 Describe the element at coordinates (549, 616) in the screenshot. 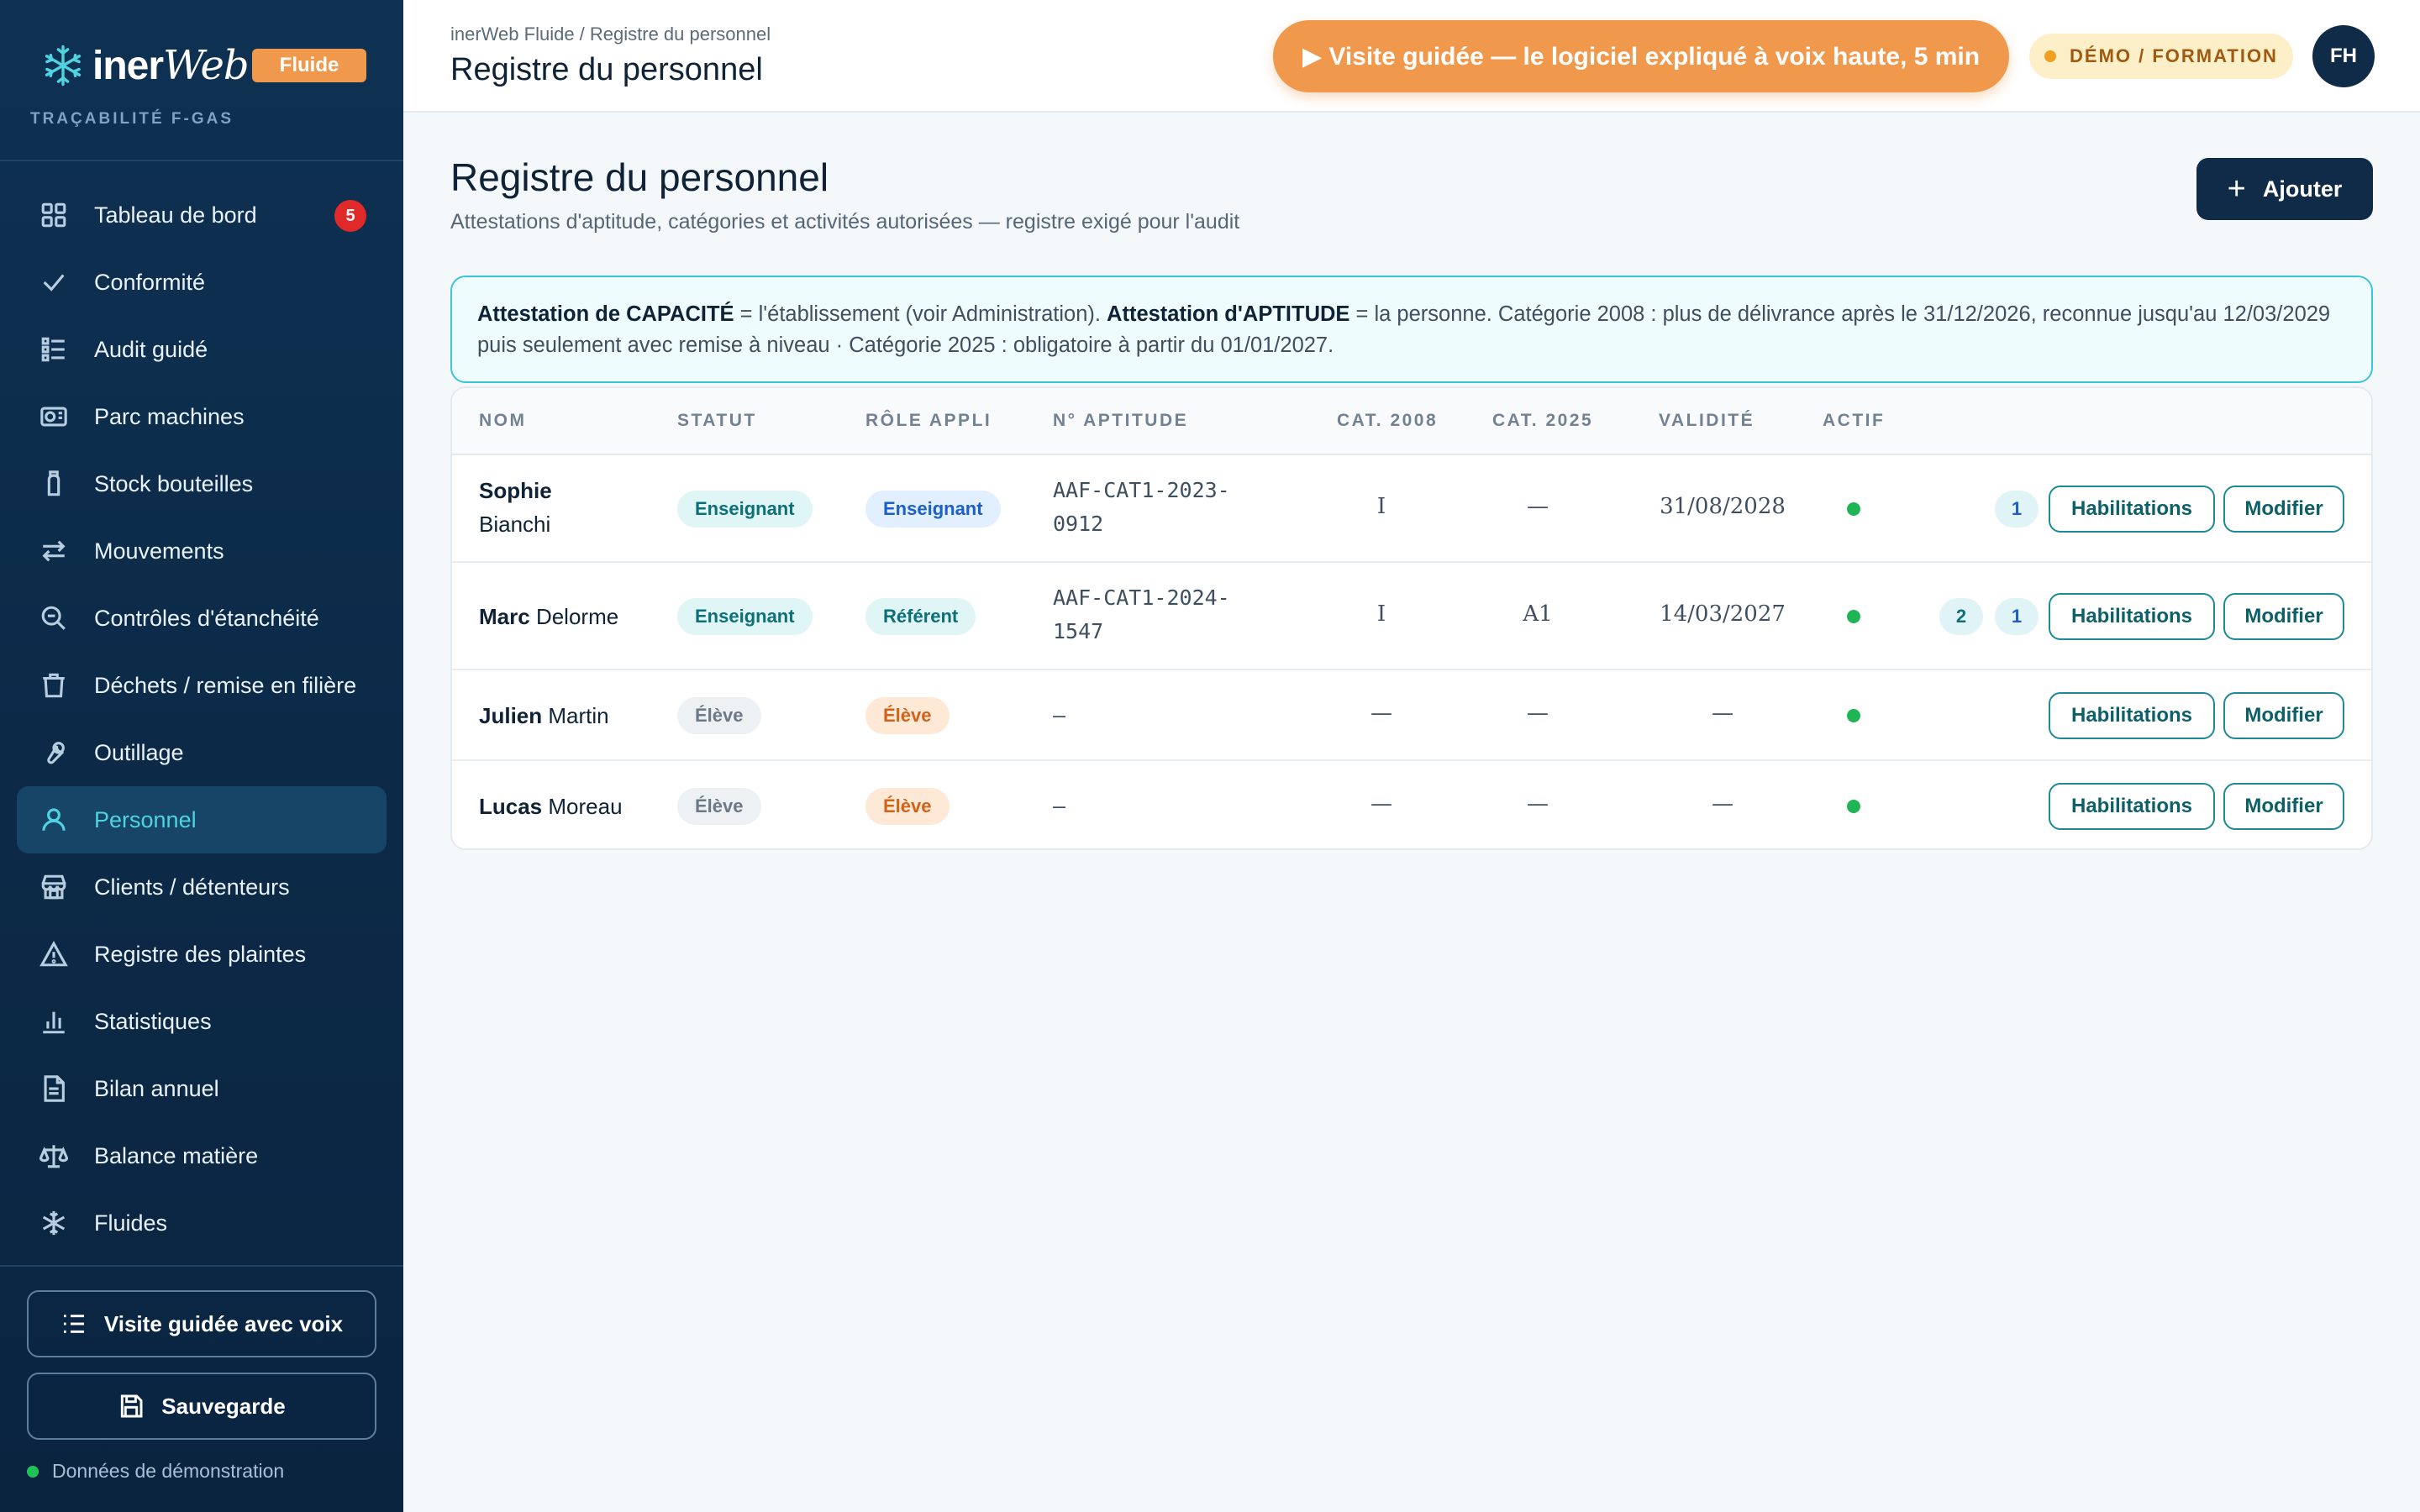

I see `person-name: Marc Delorme` at that location.